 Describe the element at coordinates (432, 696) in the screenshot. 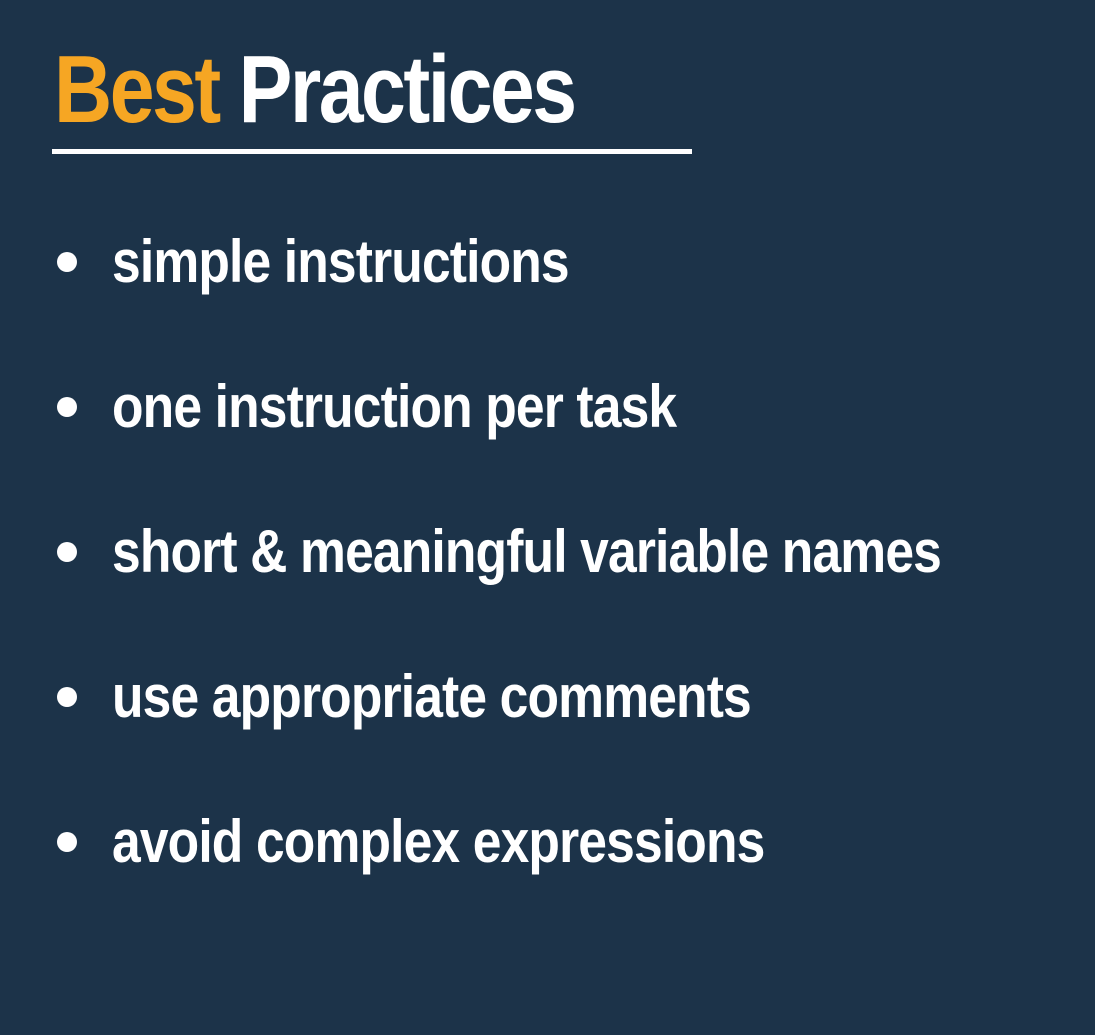

I see `bullet-text: use appropriate comments` at that location.